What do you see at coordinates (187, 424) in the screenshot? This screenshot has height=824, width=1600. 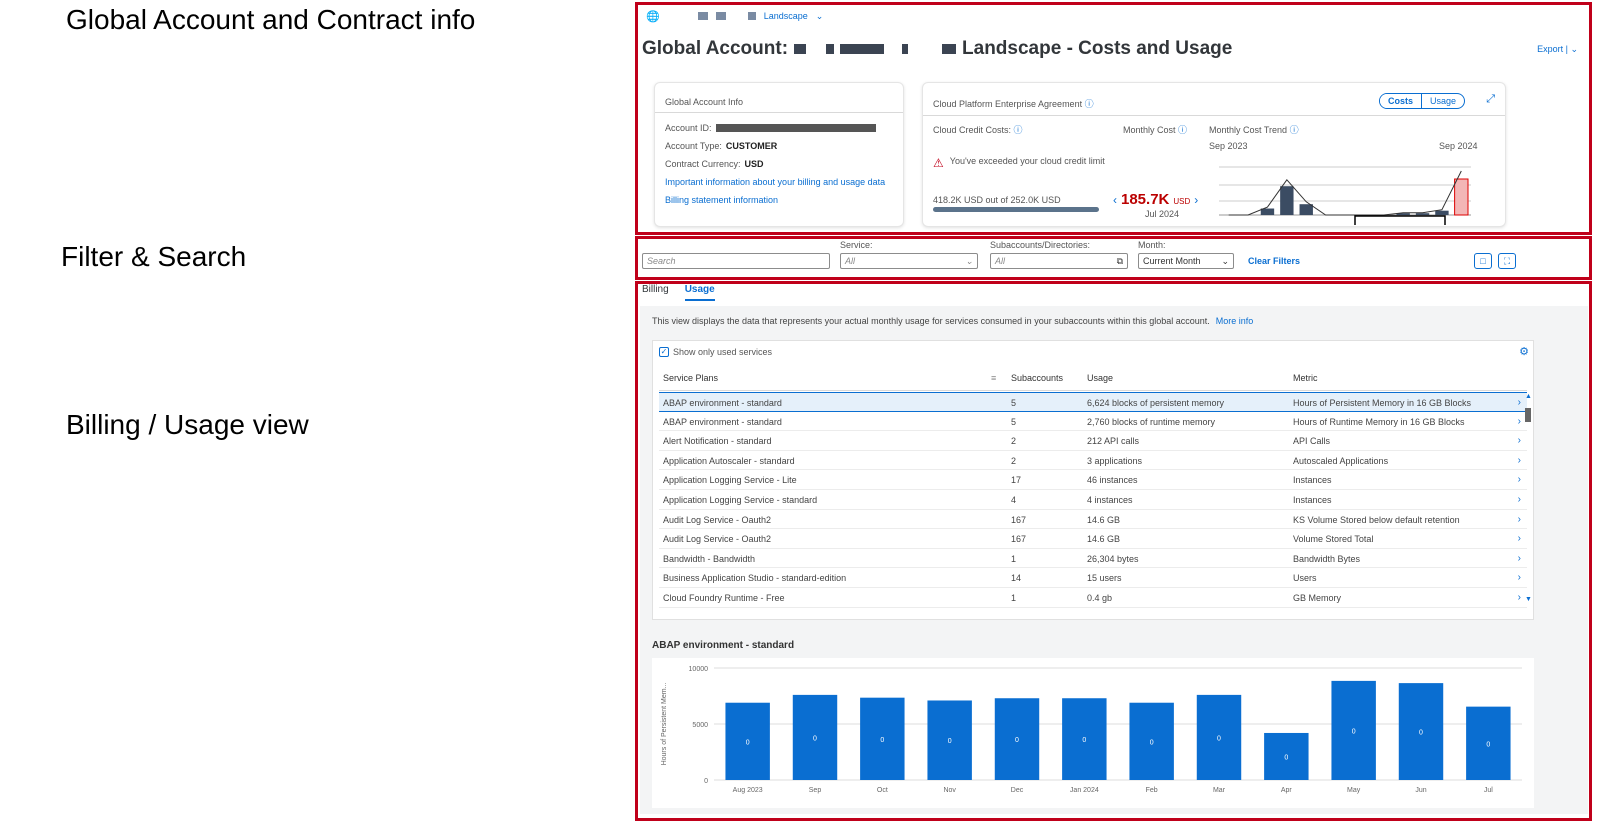 I see `callout-billing-usage: Billing / Usage view` at bounding box center [187, 424].